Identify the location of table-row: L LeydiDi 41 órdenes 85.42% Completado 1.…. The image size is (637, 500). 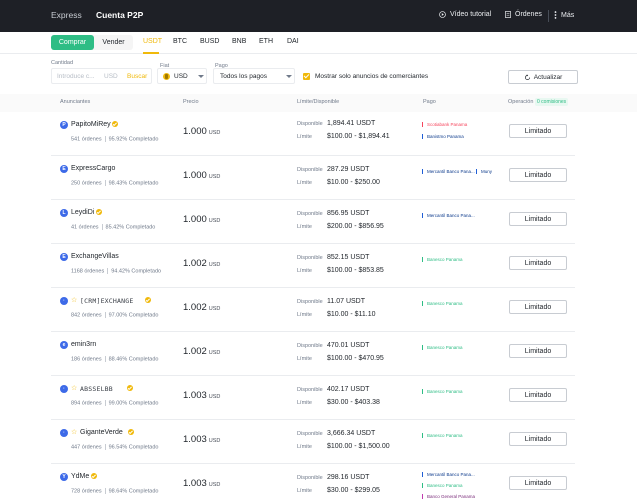
(313, 222).